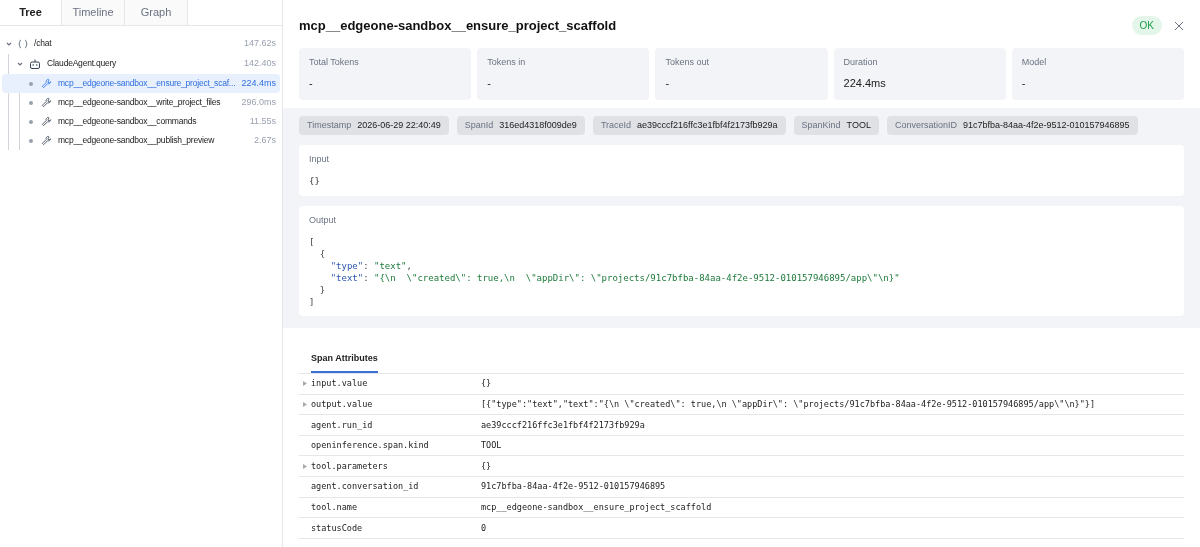 The height and width of the screenshot is (547, 1200). Describe the element at coordinates (82, 63) in the screenshot. I see `span-name: ClaudeAgent.query` at that location.